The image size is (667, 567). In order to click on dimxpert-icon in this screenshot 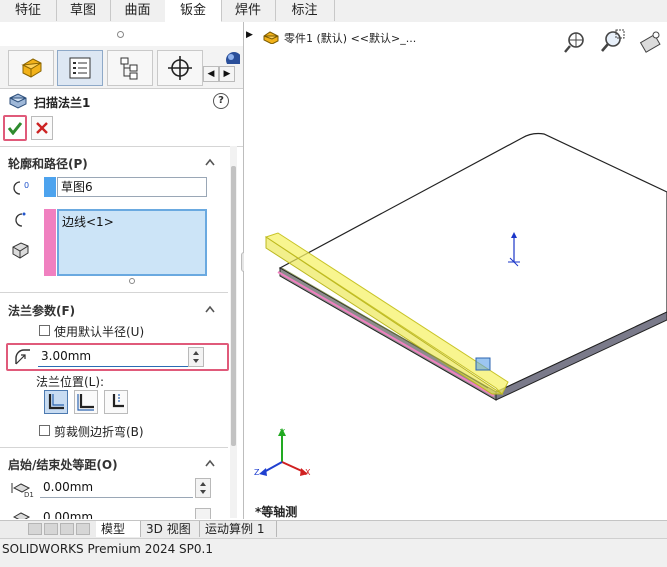, I will do `click(180, 68)`.